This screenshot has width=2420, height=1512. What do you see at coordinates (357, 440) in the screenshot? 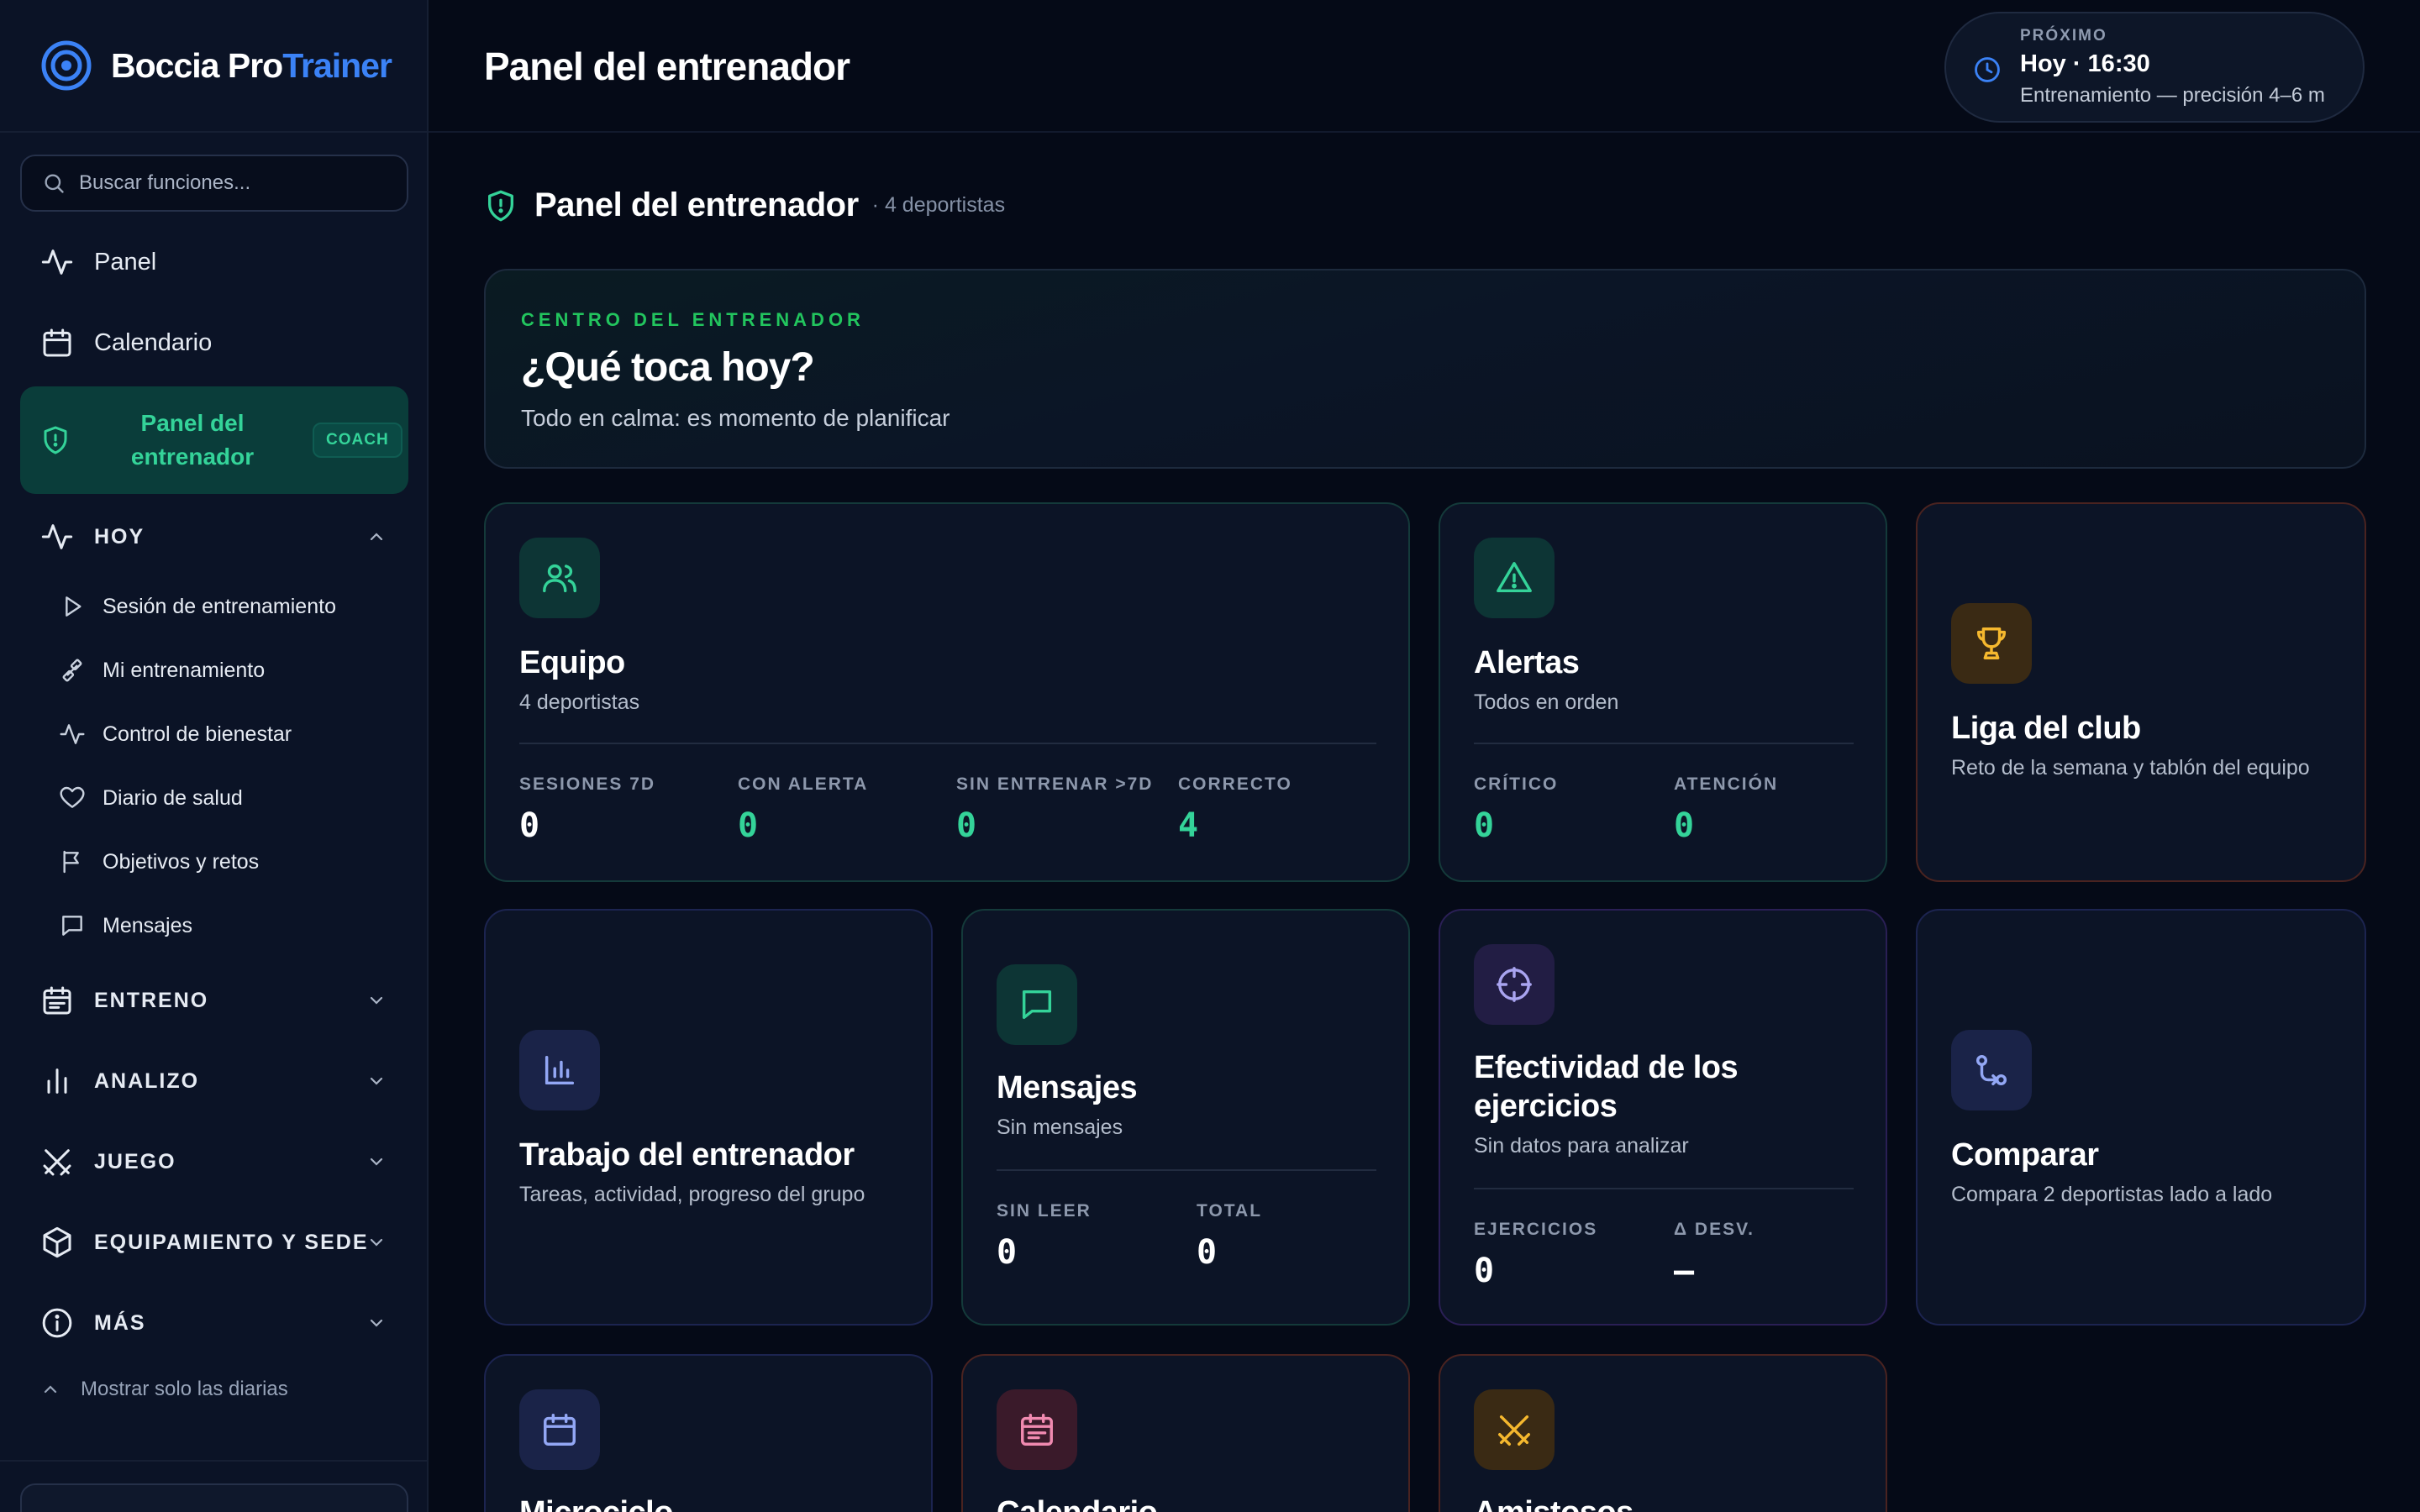
I see `coach-badge: COACH` at bounding box center [357, 440].